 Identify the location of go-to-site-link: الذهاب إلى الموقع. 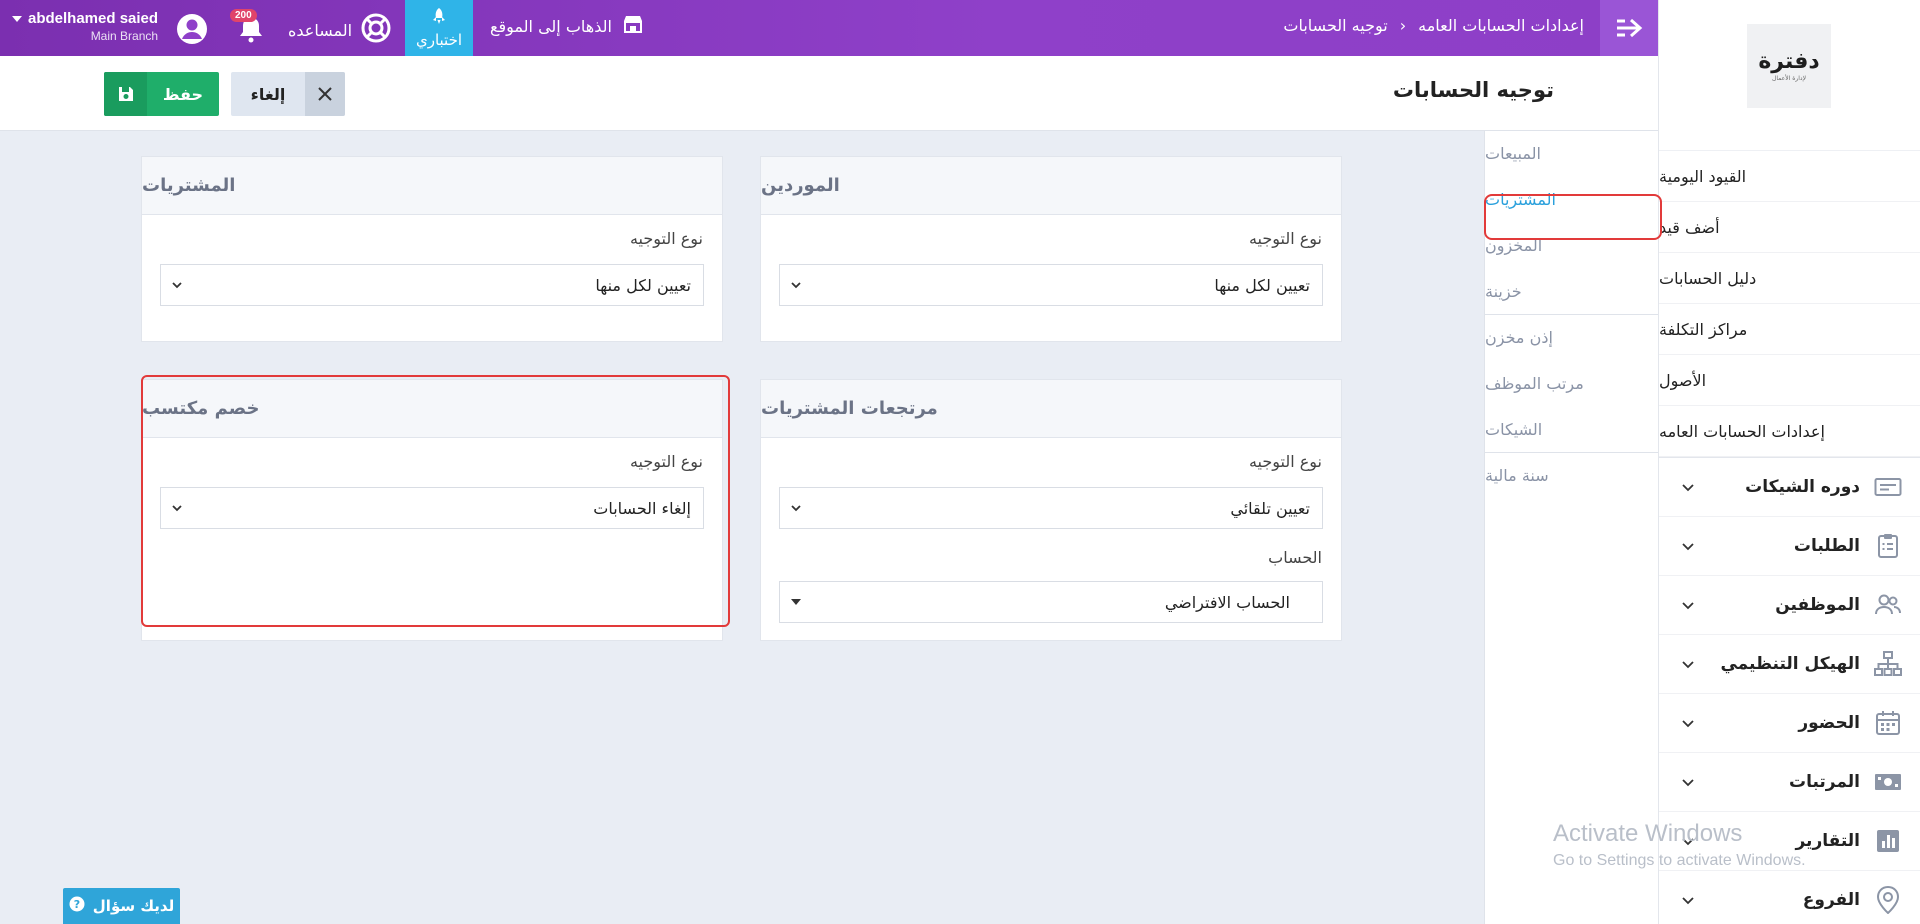
(567, 26).